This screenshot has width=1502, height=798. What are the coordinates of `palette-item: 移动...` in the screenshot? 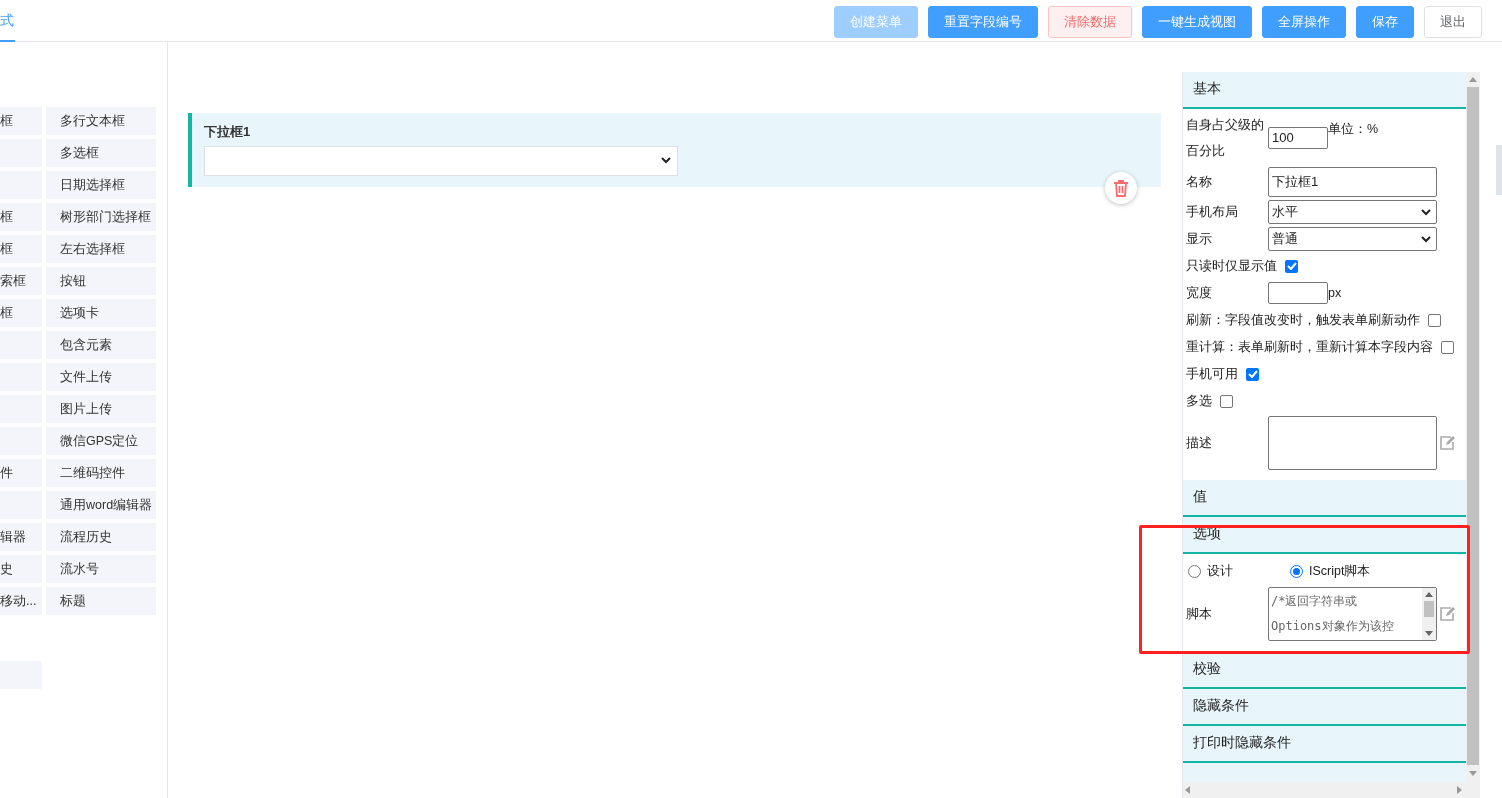 It's located at (21, 601).